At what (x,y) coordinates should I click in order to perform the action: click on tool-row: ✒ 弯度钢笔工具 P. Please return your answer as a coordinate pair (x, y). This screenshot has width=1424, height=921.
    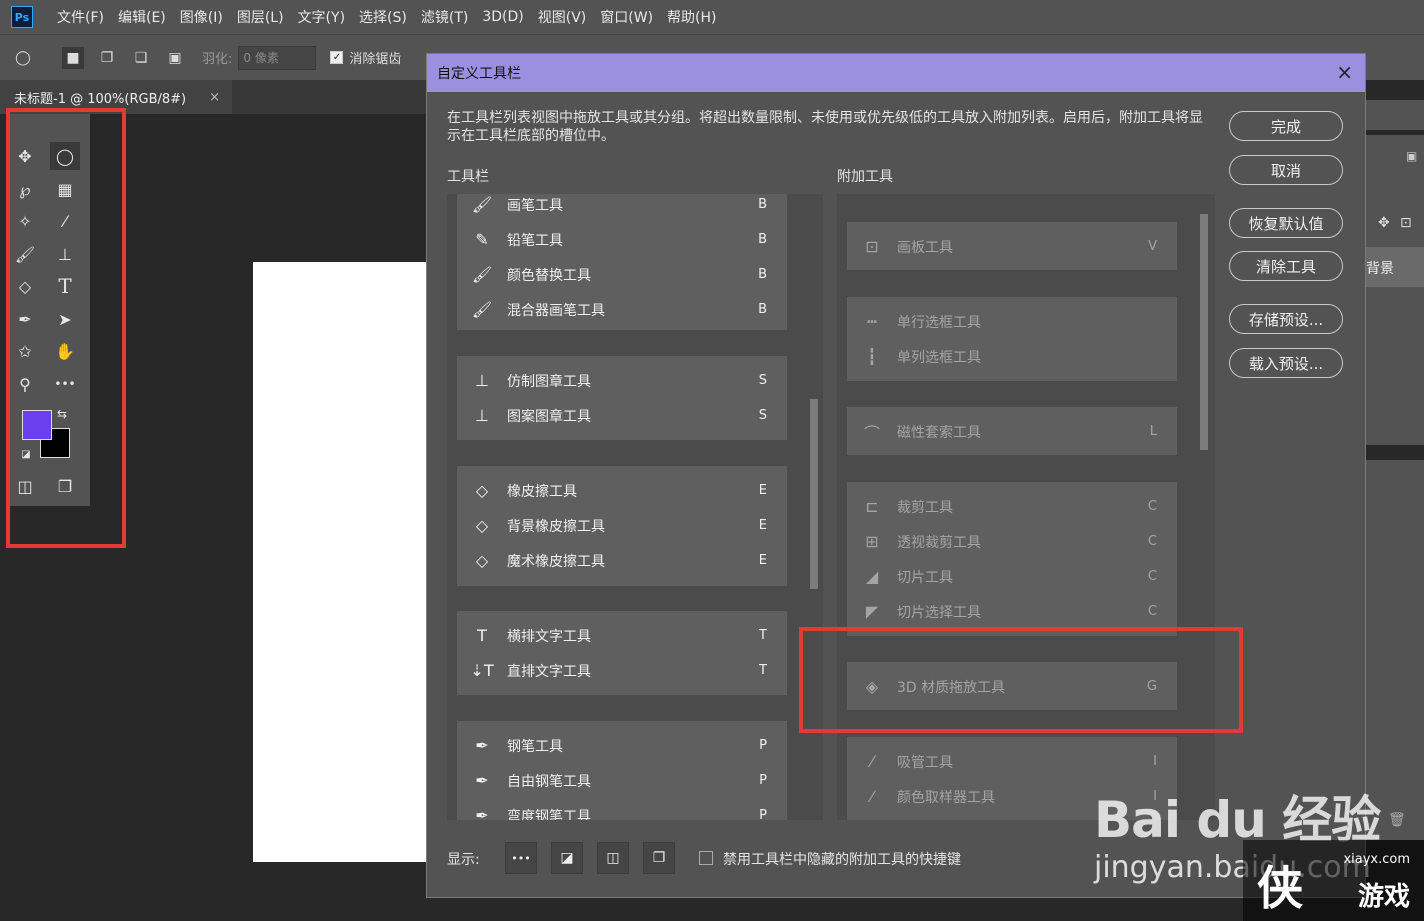
    Looking at the image, I should click on (622, 809).